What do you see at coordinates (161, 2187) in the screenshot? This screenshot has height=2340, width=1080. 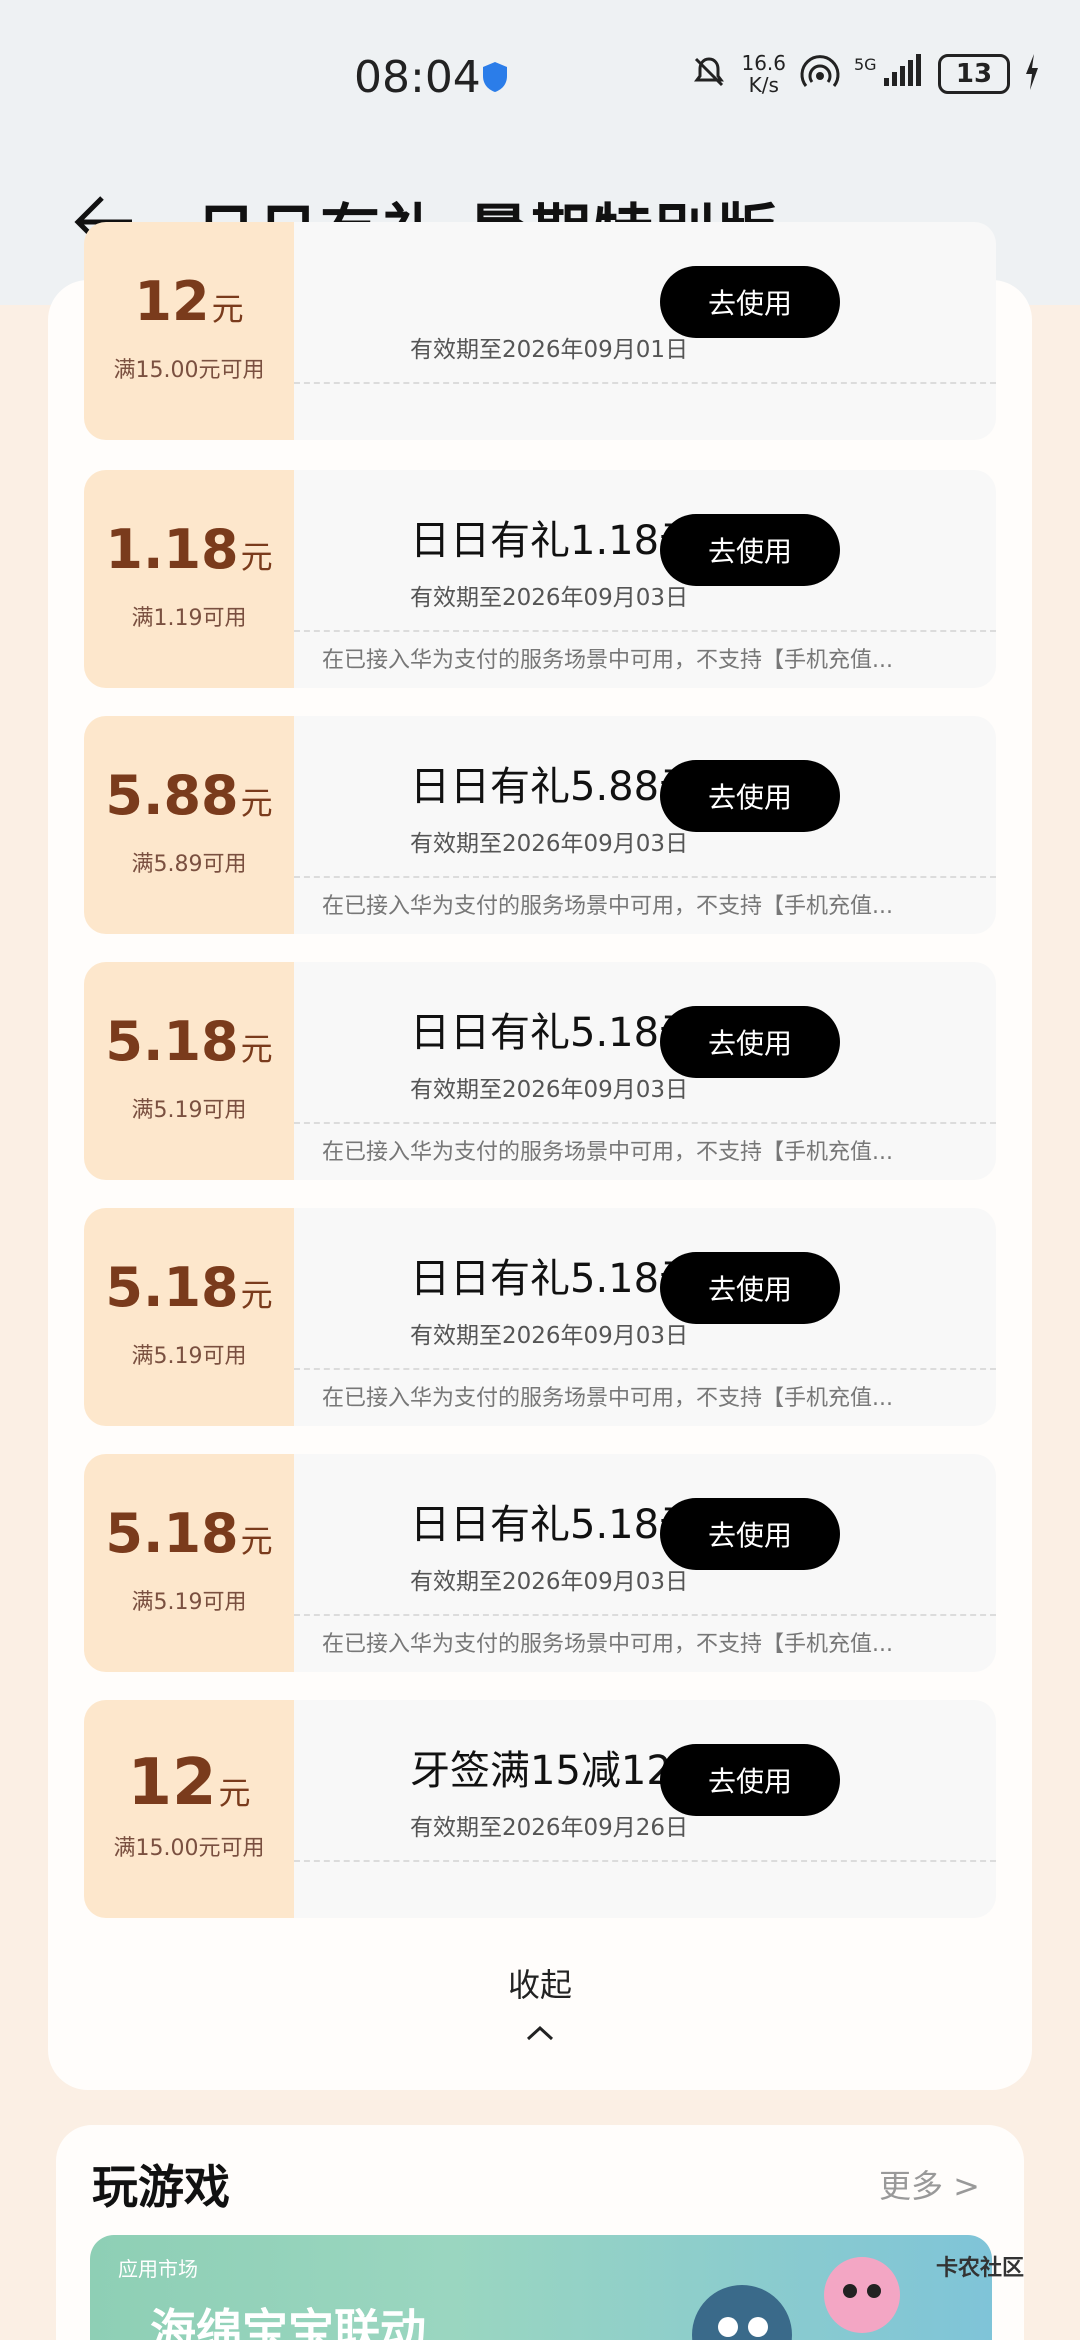 I see `section-title: 玩游戏` at bounding box center [161, 2187].